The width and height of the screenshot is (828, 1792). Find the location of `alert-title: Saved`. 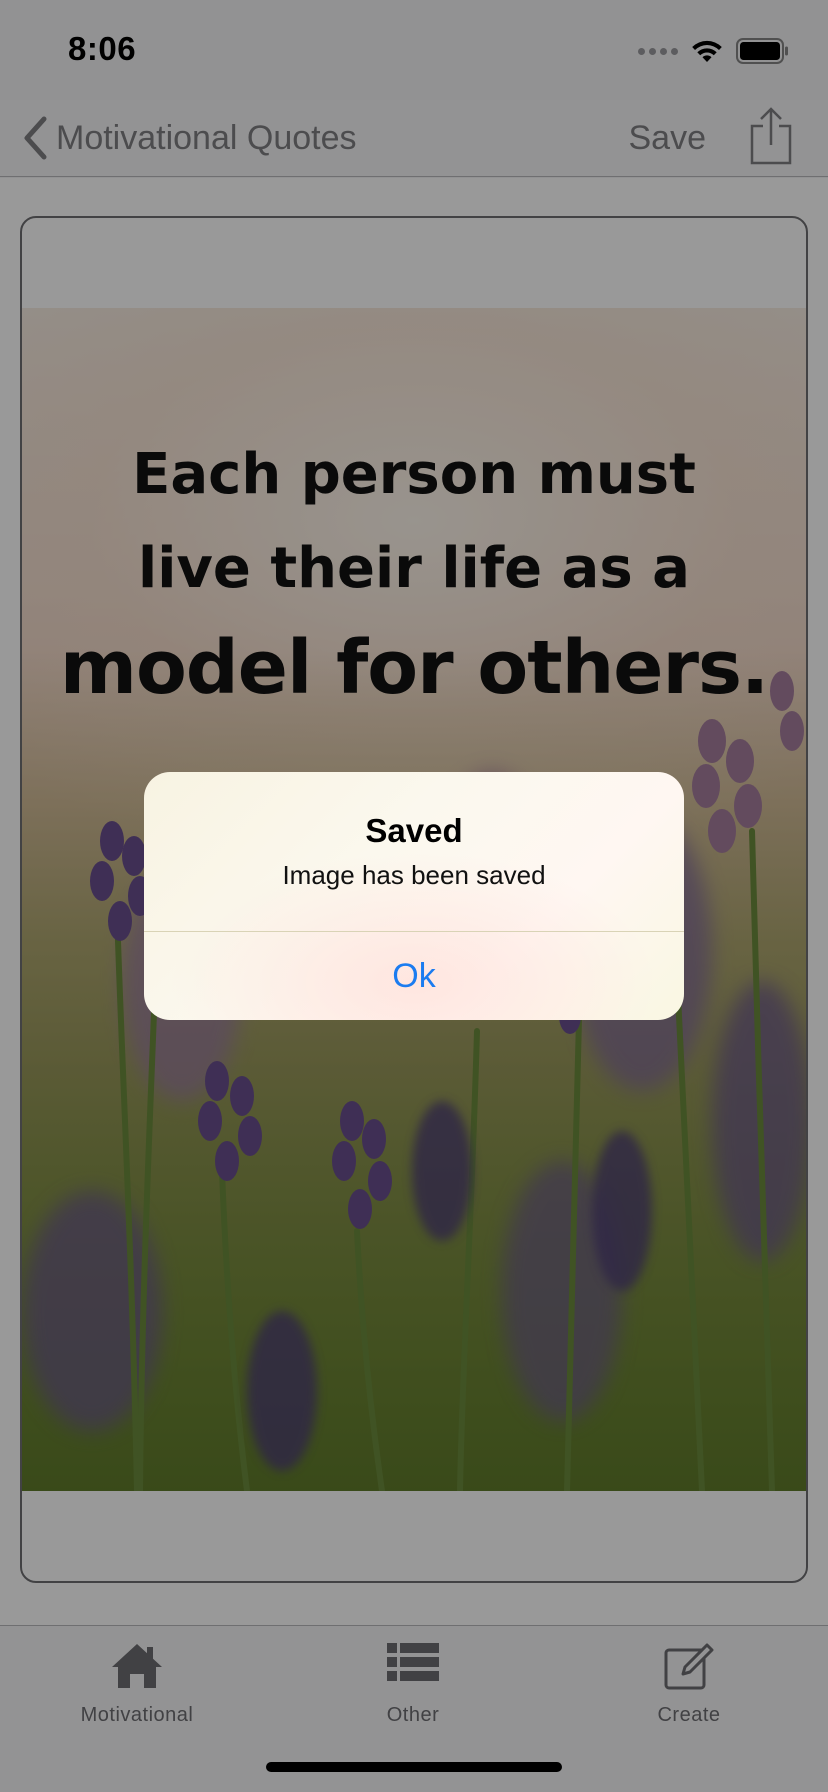

alert-title: Saved is located at coordinates (414, 830).